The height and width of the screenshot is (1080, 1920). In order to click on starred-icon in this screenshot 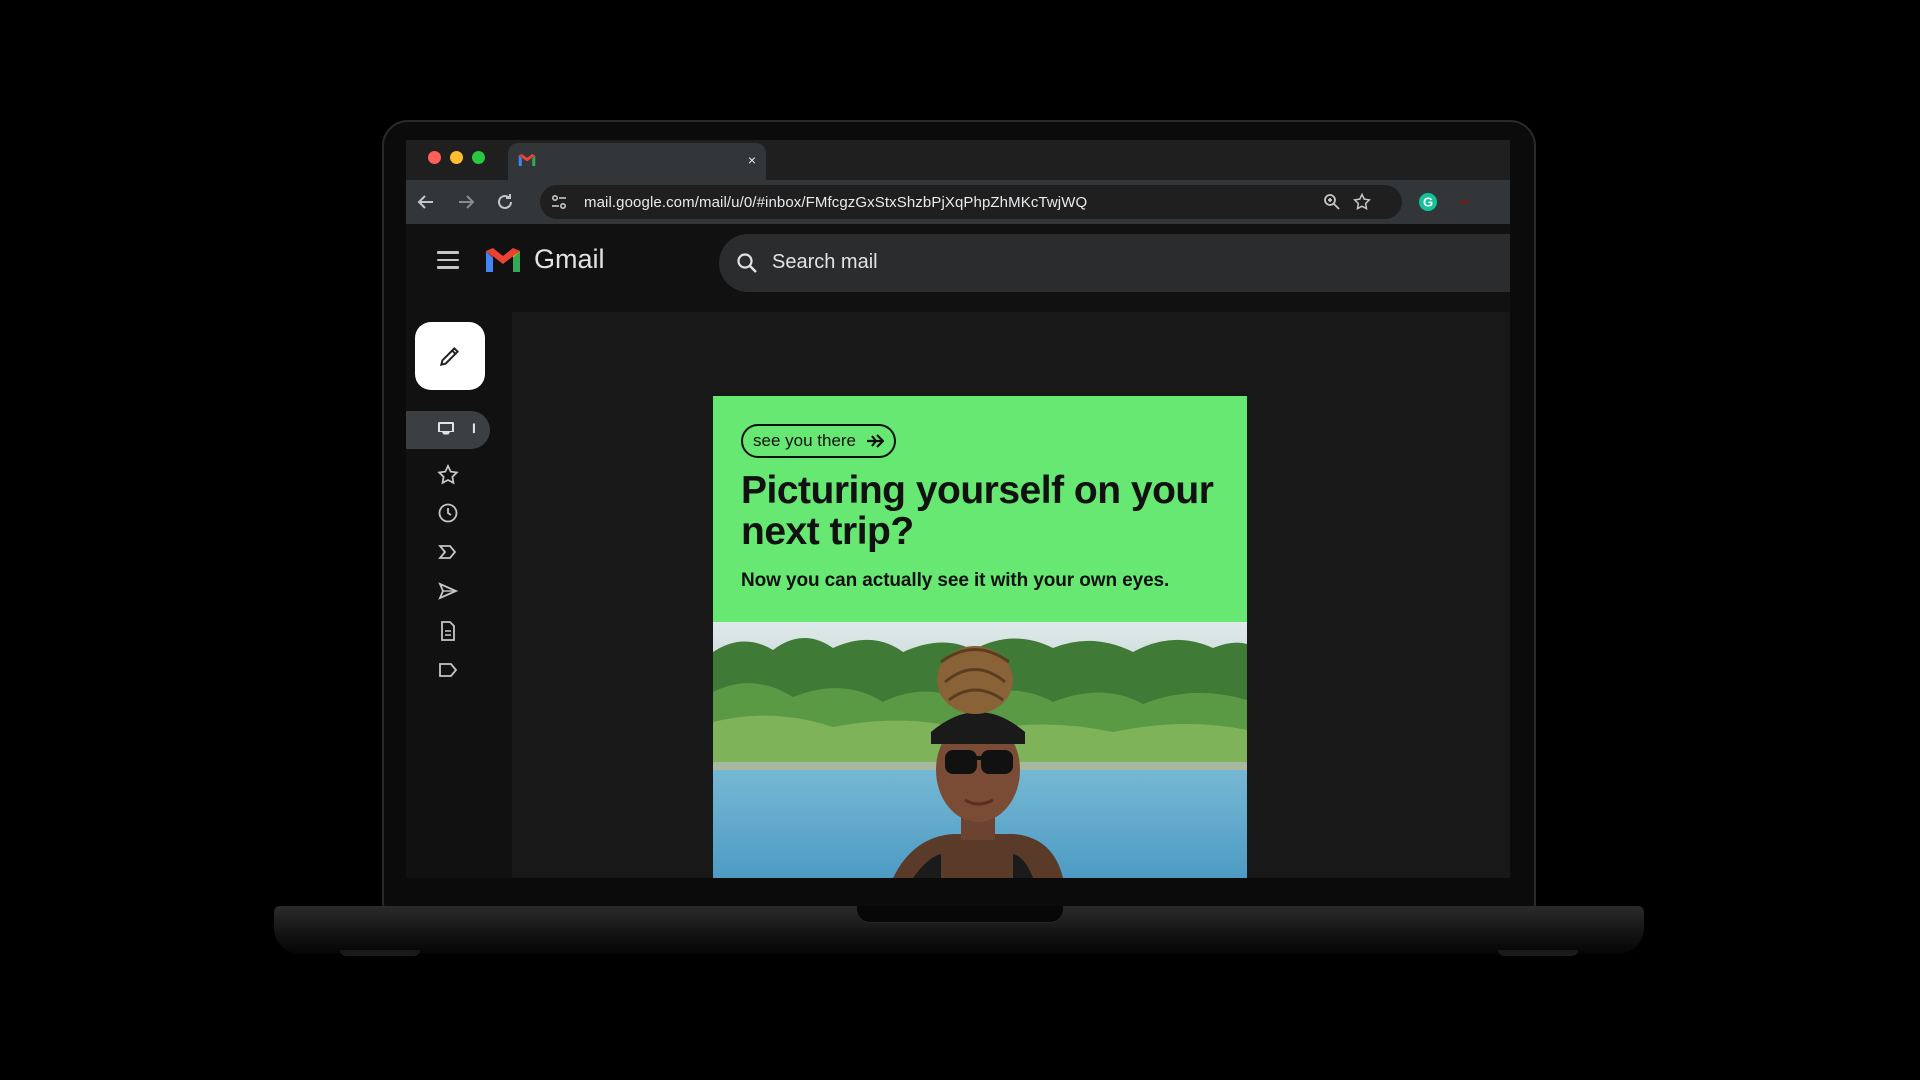, I will do `click(448, 475)`.